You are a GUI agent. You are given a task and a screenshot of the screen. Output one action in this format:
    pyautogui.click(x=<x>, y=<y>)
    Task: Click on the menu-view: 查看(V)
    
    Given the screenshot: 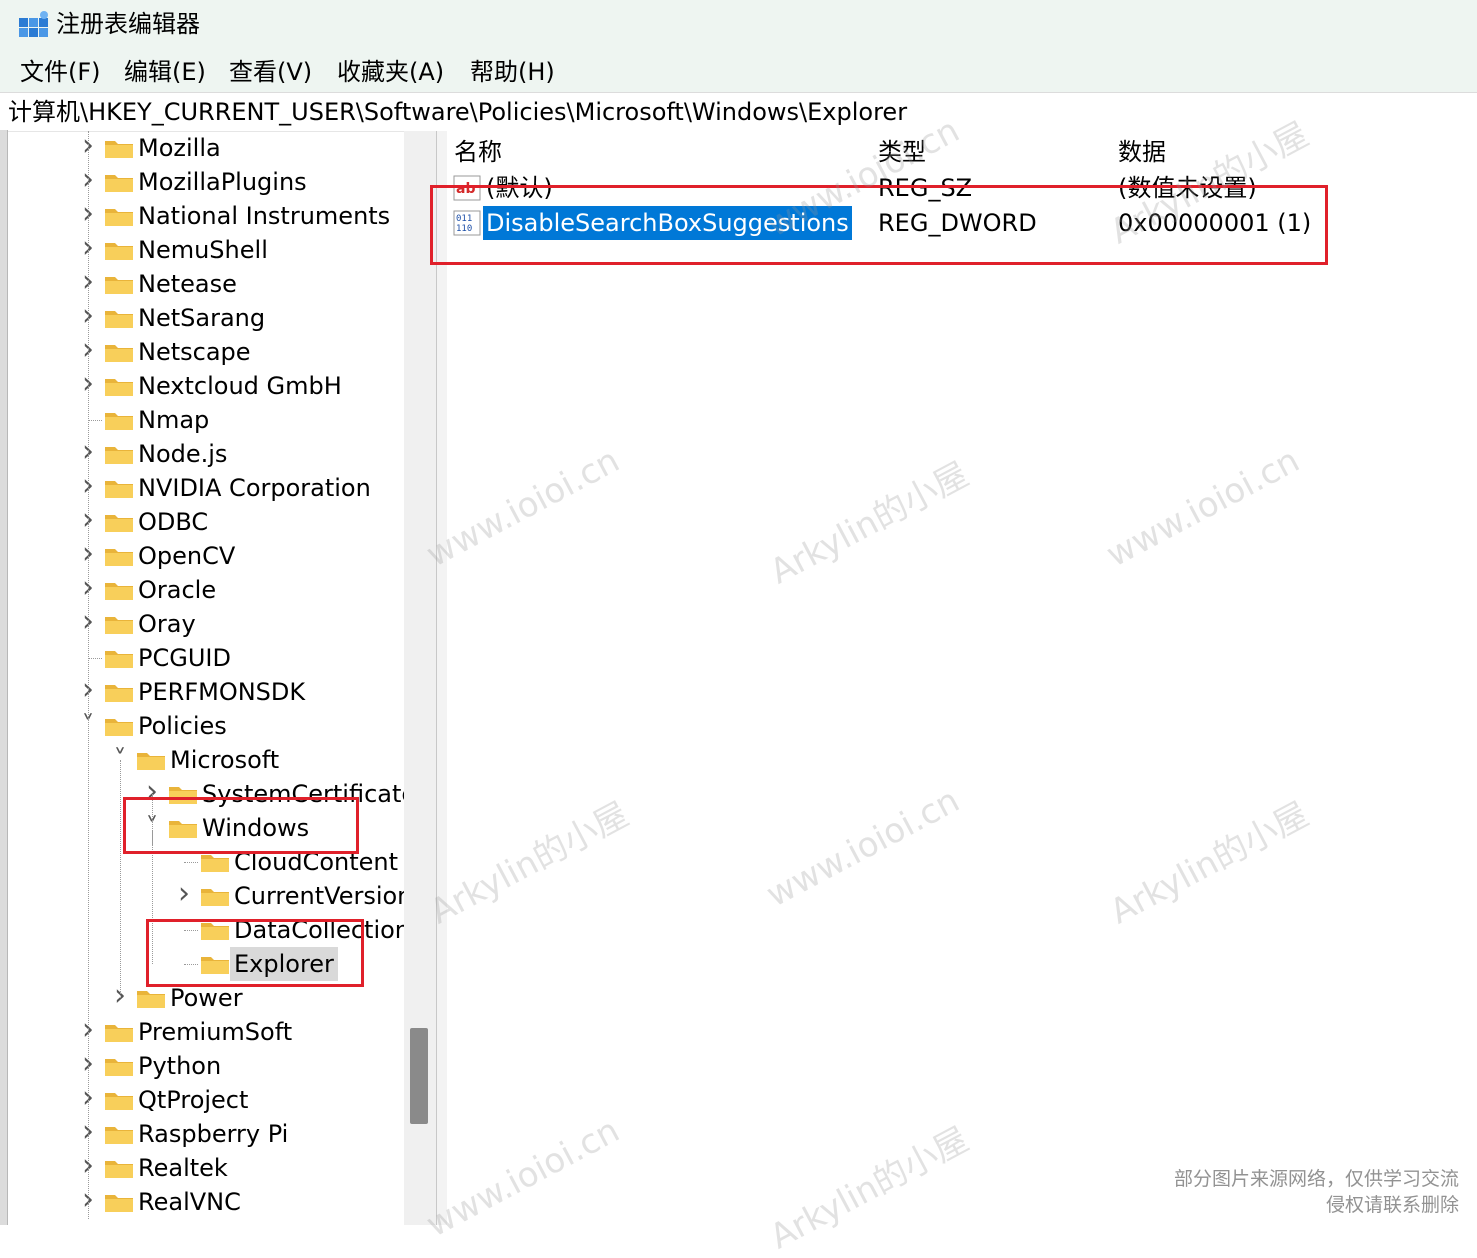 What is the action you would take?
    pyautogui.click(x=270, y=72)
    